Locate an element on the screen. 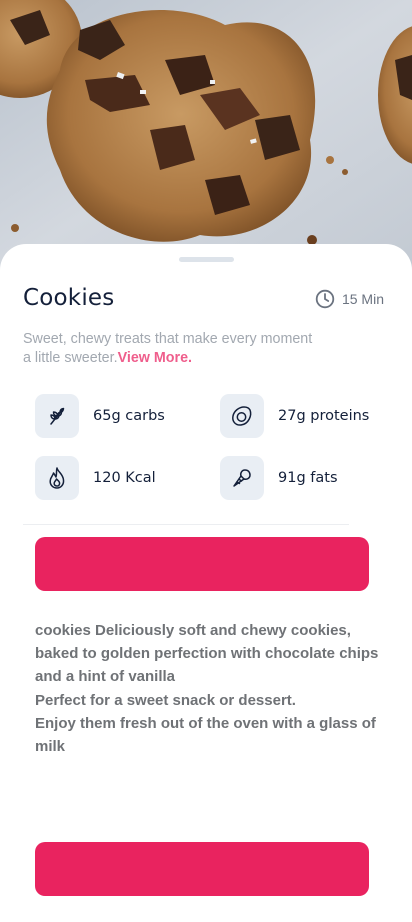 The width and height of the screenshot is (412, 922). bottom-action-button is located at coordinates (202, 869).